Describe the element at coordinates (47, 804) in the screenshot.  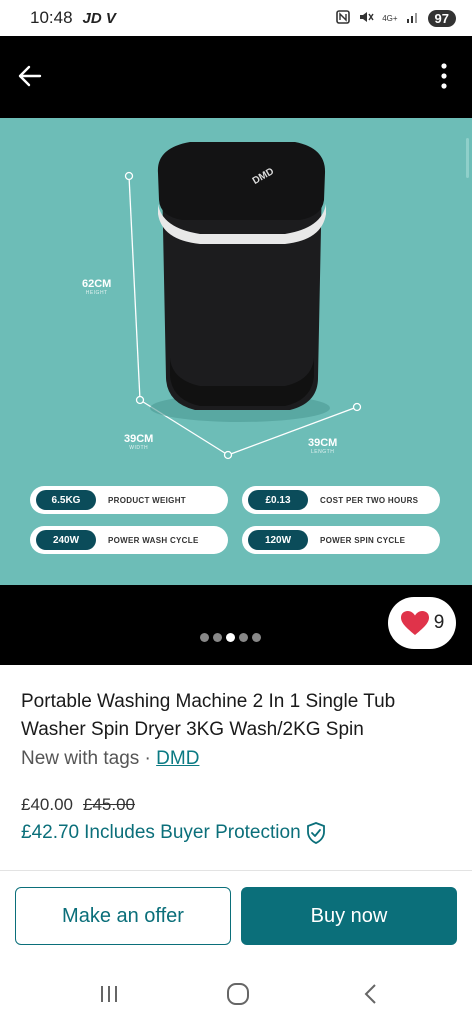
I see `current-price: £40.00` at that location.